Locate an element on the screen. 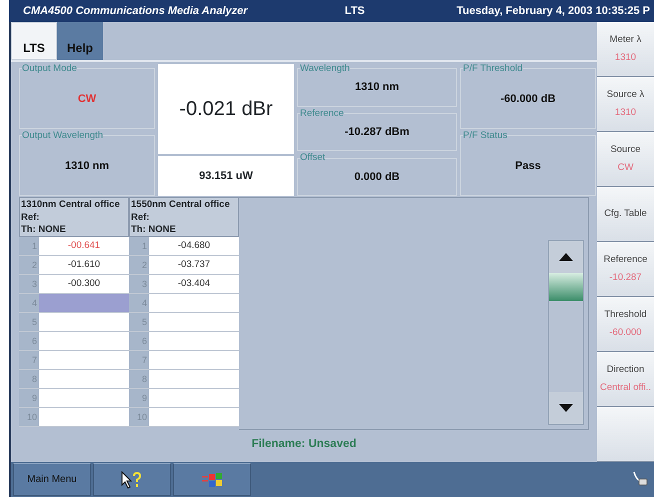  scroll-bar is located at coordinates (566, 332).